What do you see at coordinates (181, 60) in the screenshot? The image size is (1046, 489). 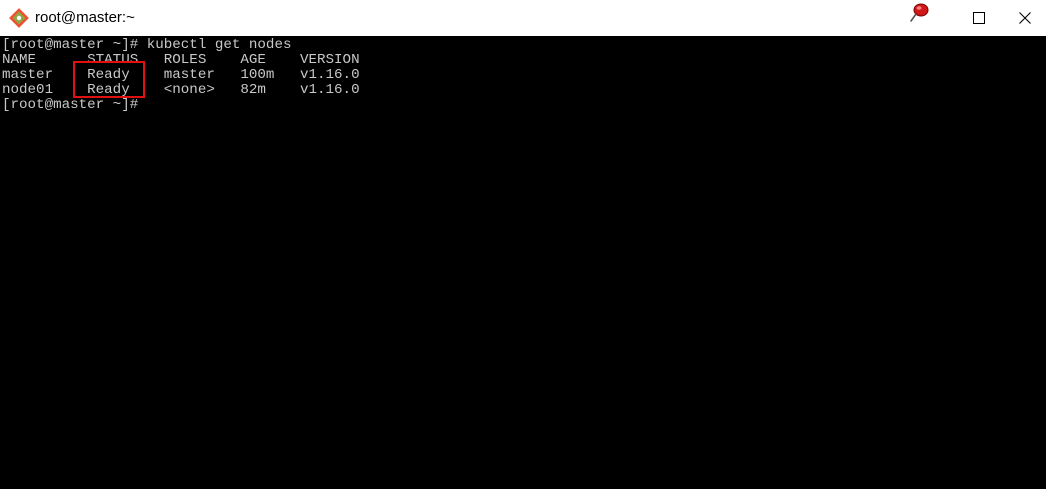 I see `table-header: NAME STATUS ROLES AGE VERSION` at bounding box center [181, 60].